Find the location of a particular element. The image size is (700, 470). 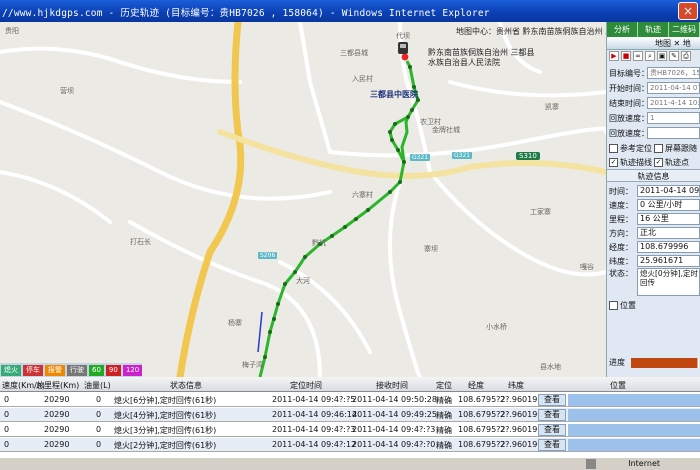

column-header: 状态信息 is located at coordinates (186, 385).